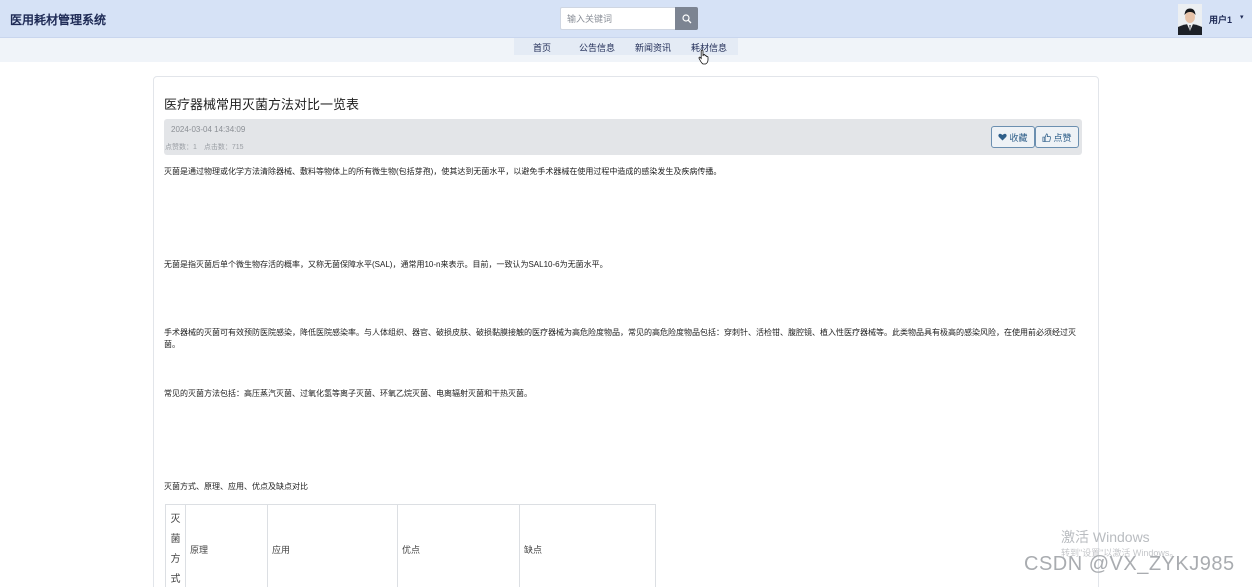 The image size is (1252, 587). What do you see at coordinates (175, 545) in the screenshot?
I see `table-header-method: 灭菌方式` at bounding box center [175, 545].